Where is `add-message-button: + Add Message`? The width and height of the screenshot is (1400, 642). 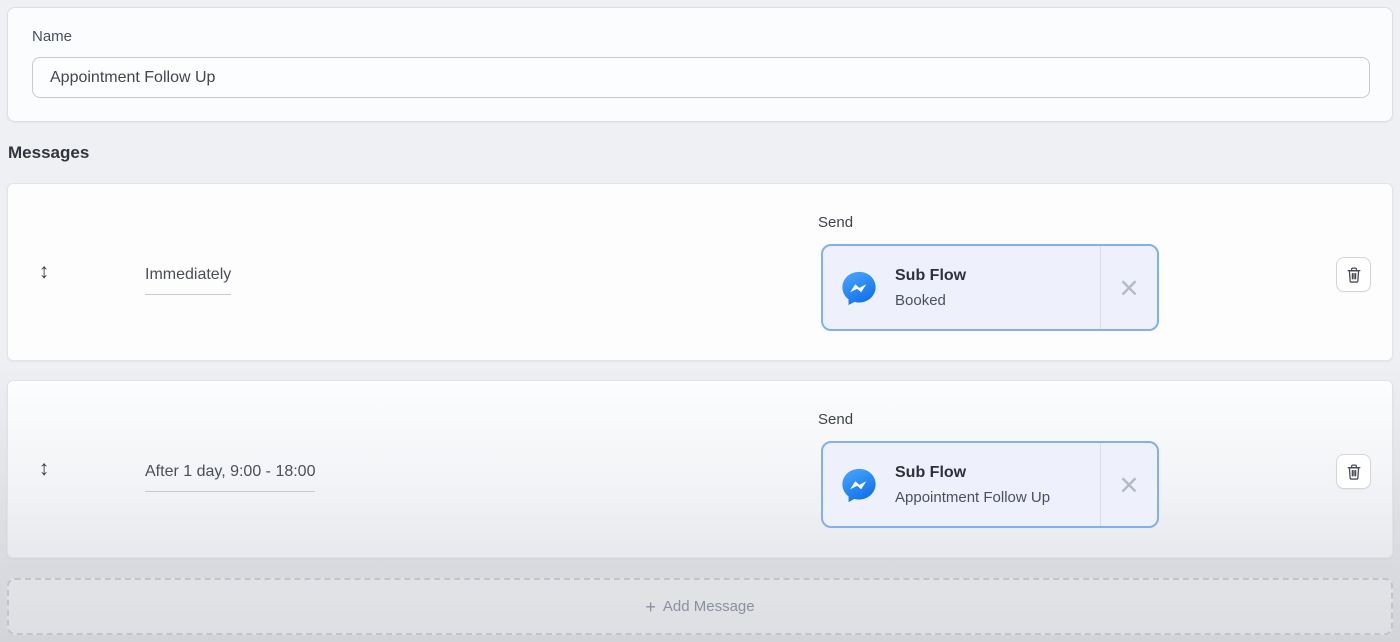
add-message-button: + Add Message is located at coordinates (700, 606).